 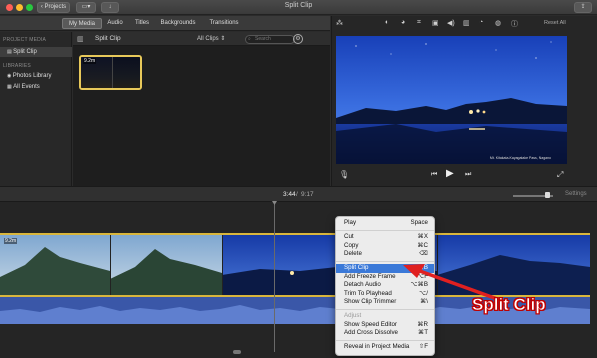 What do you see at coordinates (142, 23) in the screenshot?
I see `tab-titles: Titles` at bounding box center [142, 23].